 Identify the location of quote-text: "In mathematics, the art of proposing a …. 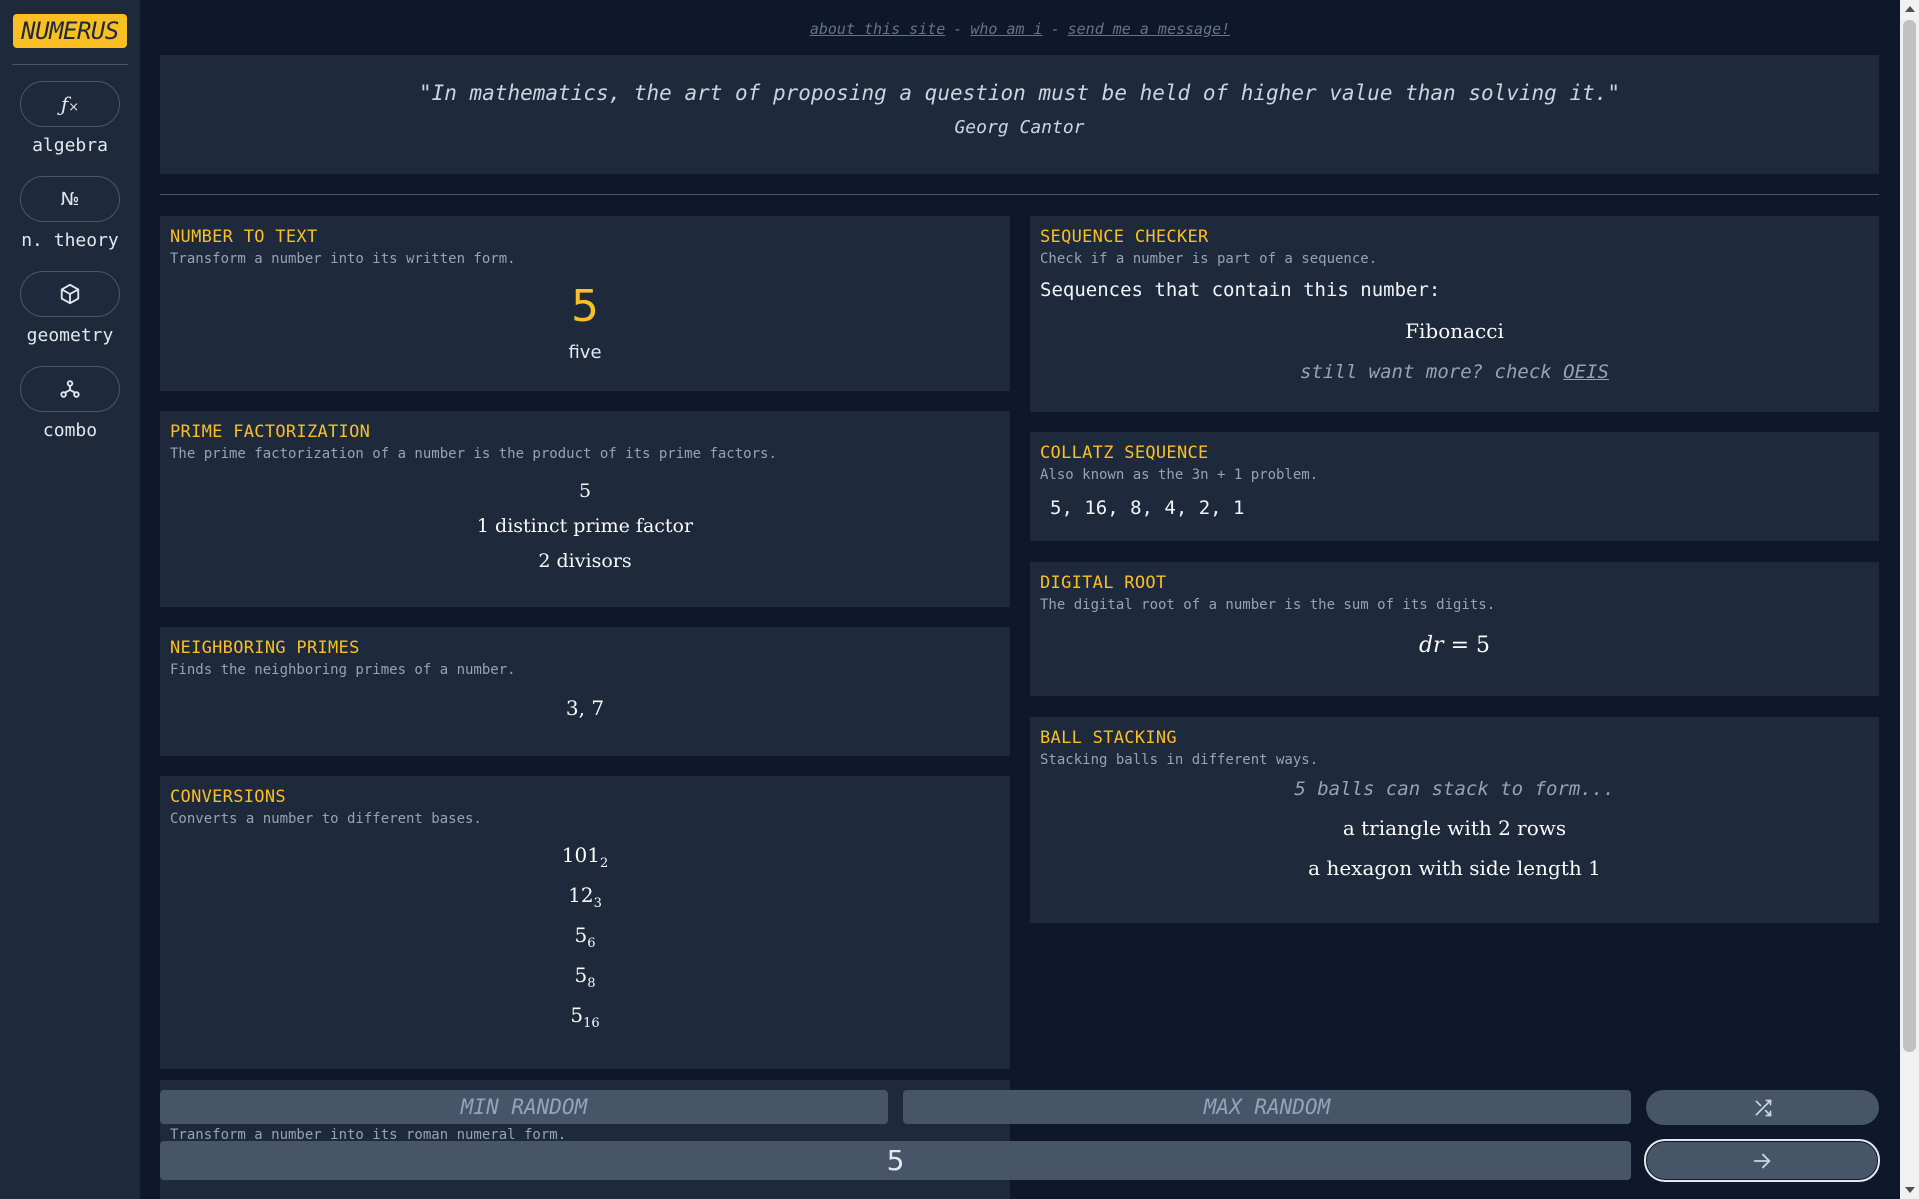
(1019, 93).